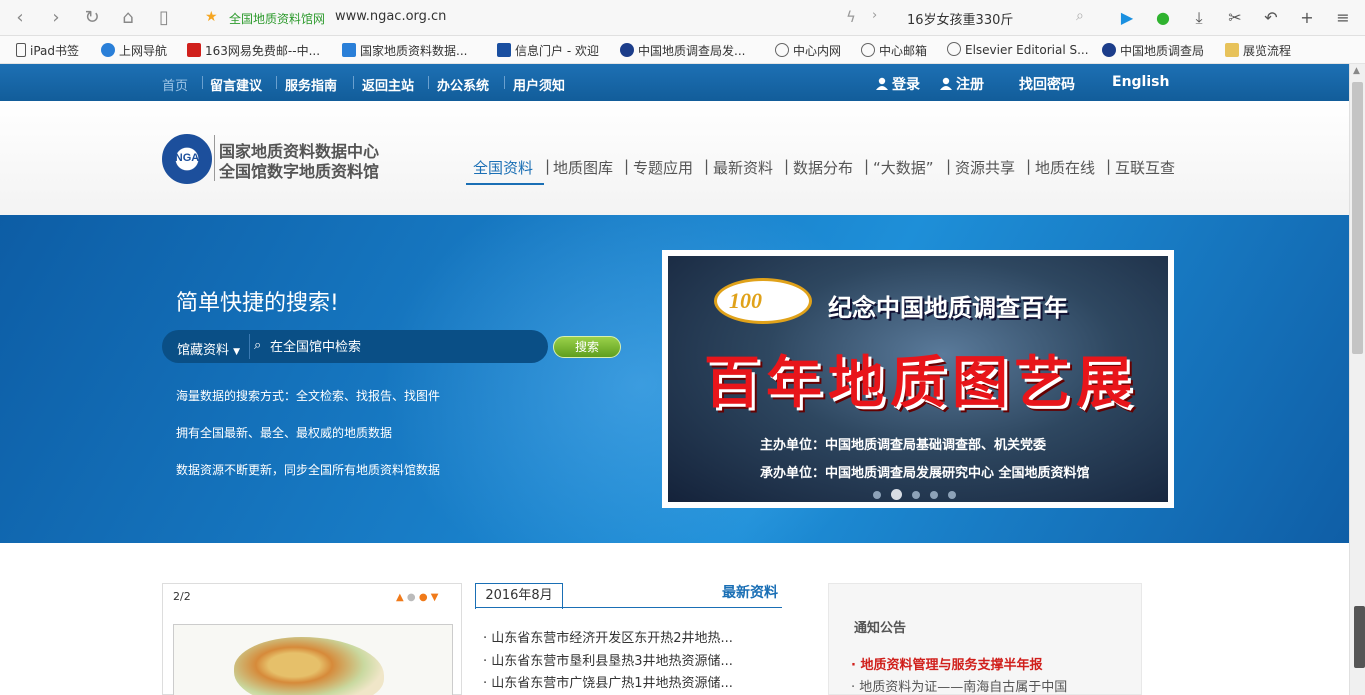  What do you see at coordinates (663, 167) in the screenshot?
I see `mainnav-special-apps: 专题应用` at bounding box center [663, 167].